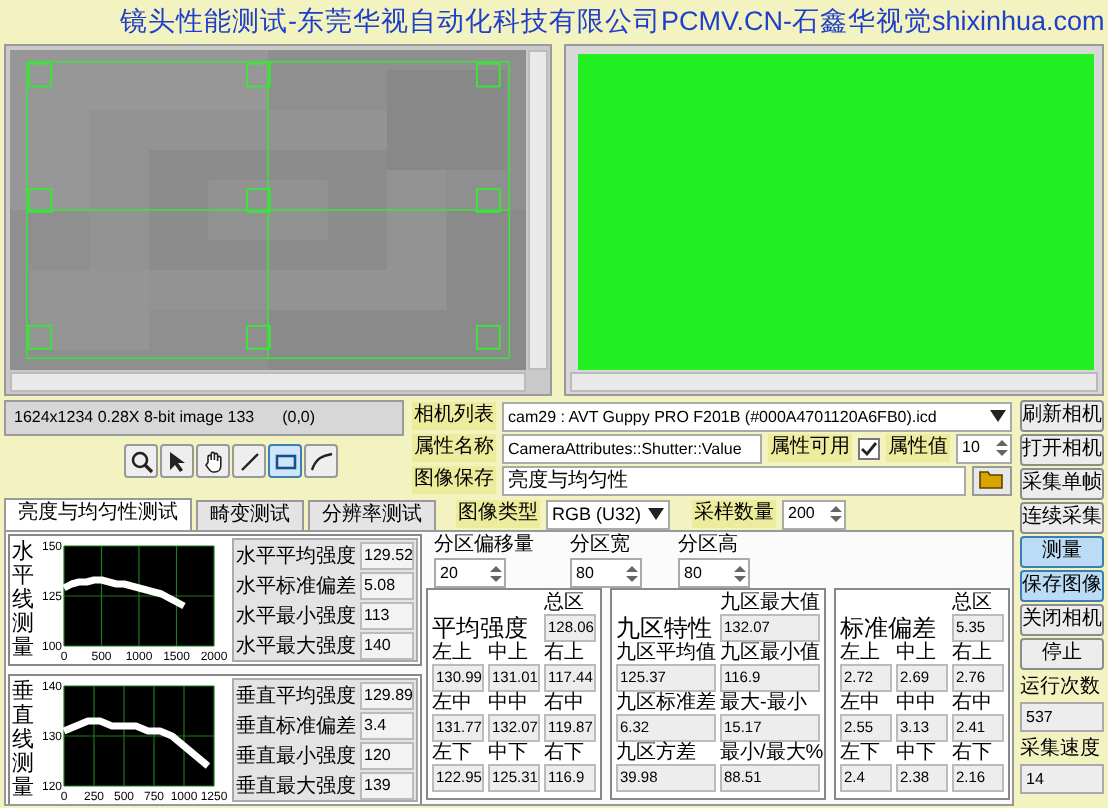 Image resolution: width=1108 pixels, height=808 pixels. I want to click on stat-value: 139, so click(387, 786).